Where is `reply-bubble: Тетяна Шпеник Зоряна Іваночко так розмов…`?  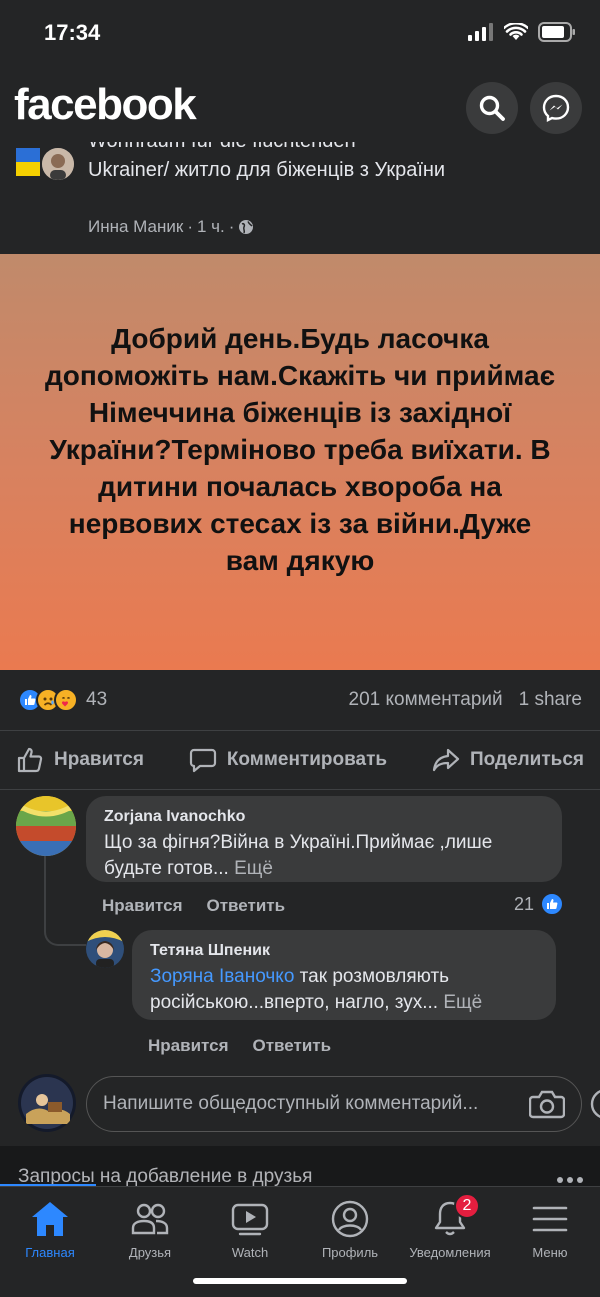
reply-bubble: Тетяна Шпеник Зоряна Іваночко так розмов… is located at coordinates (344, 975).